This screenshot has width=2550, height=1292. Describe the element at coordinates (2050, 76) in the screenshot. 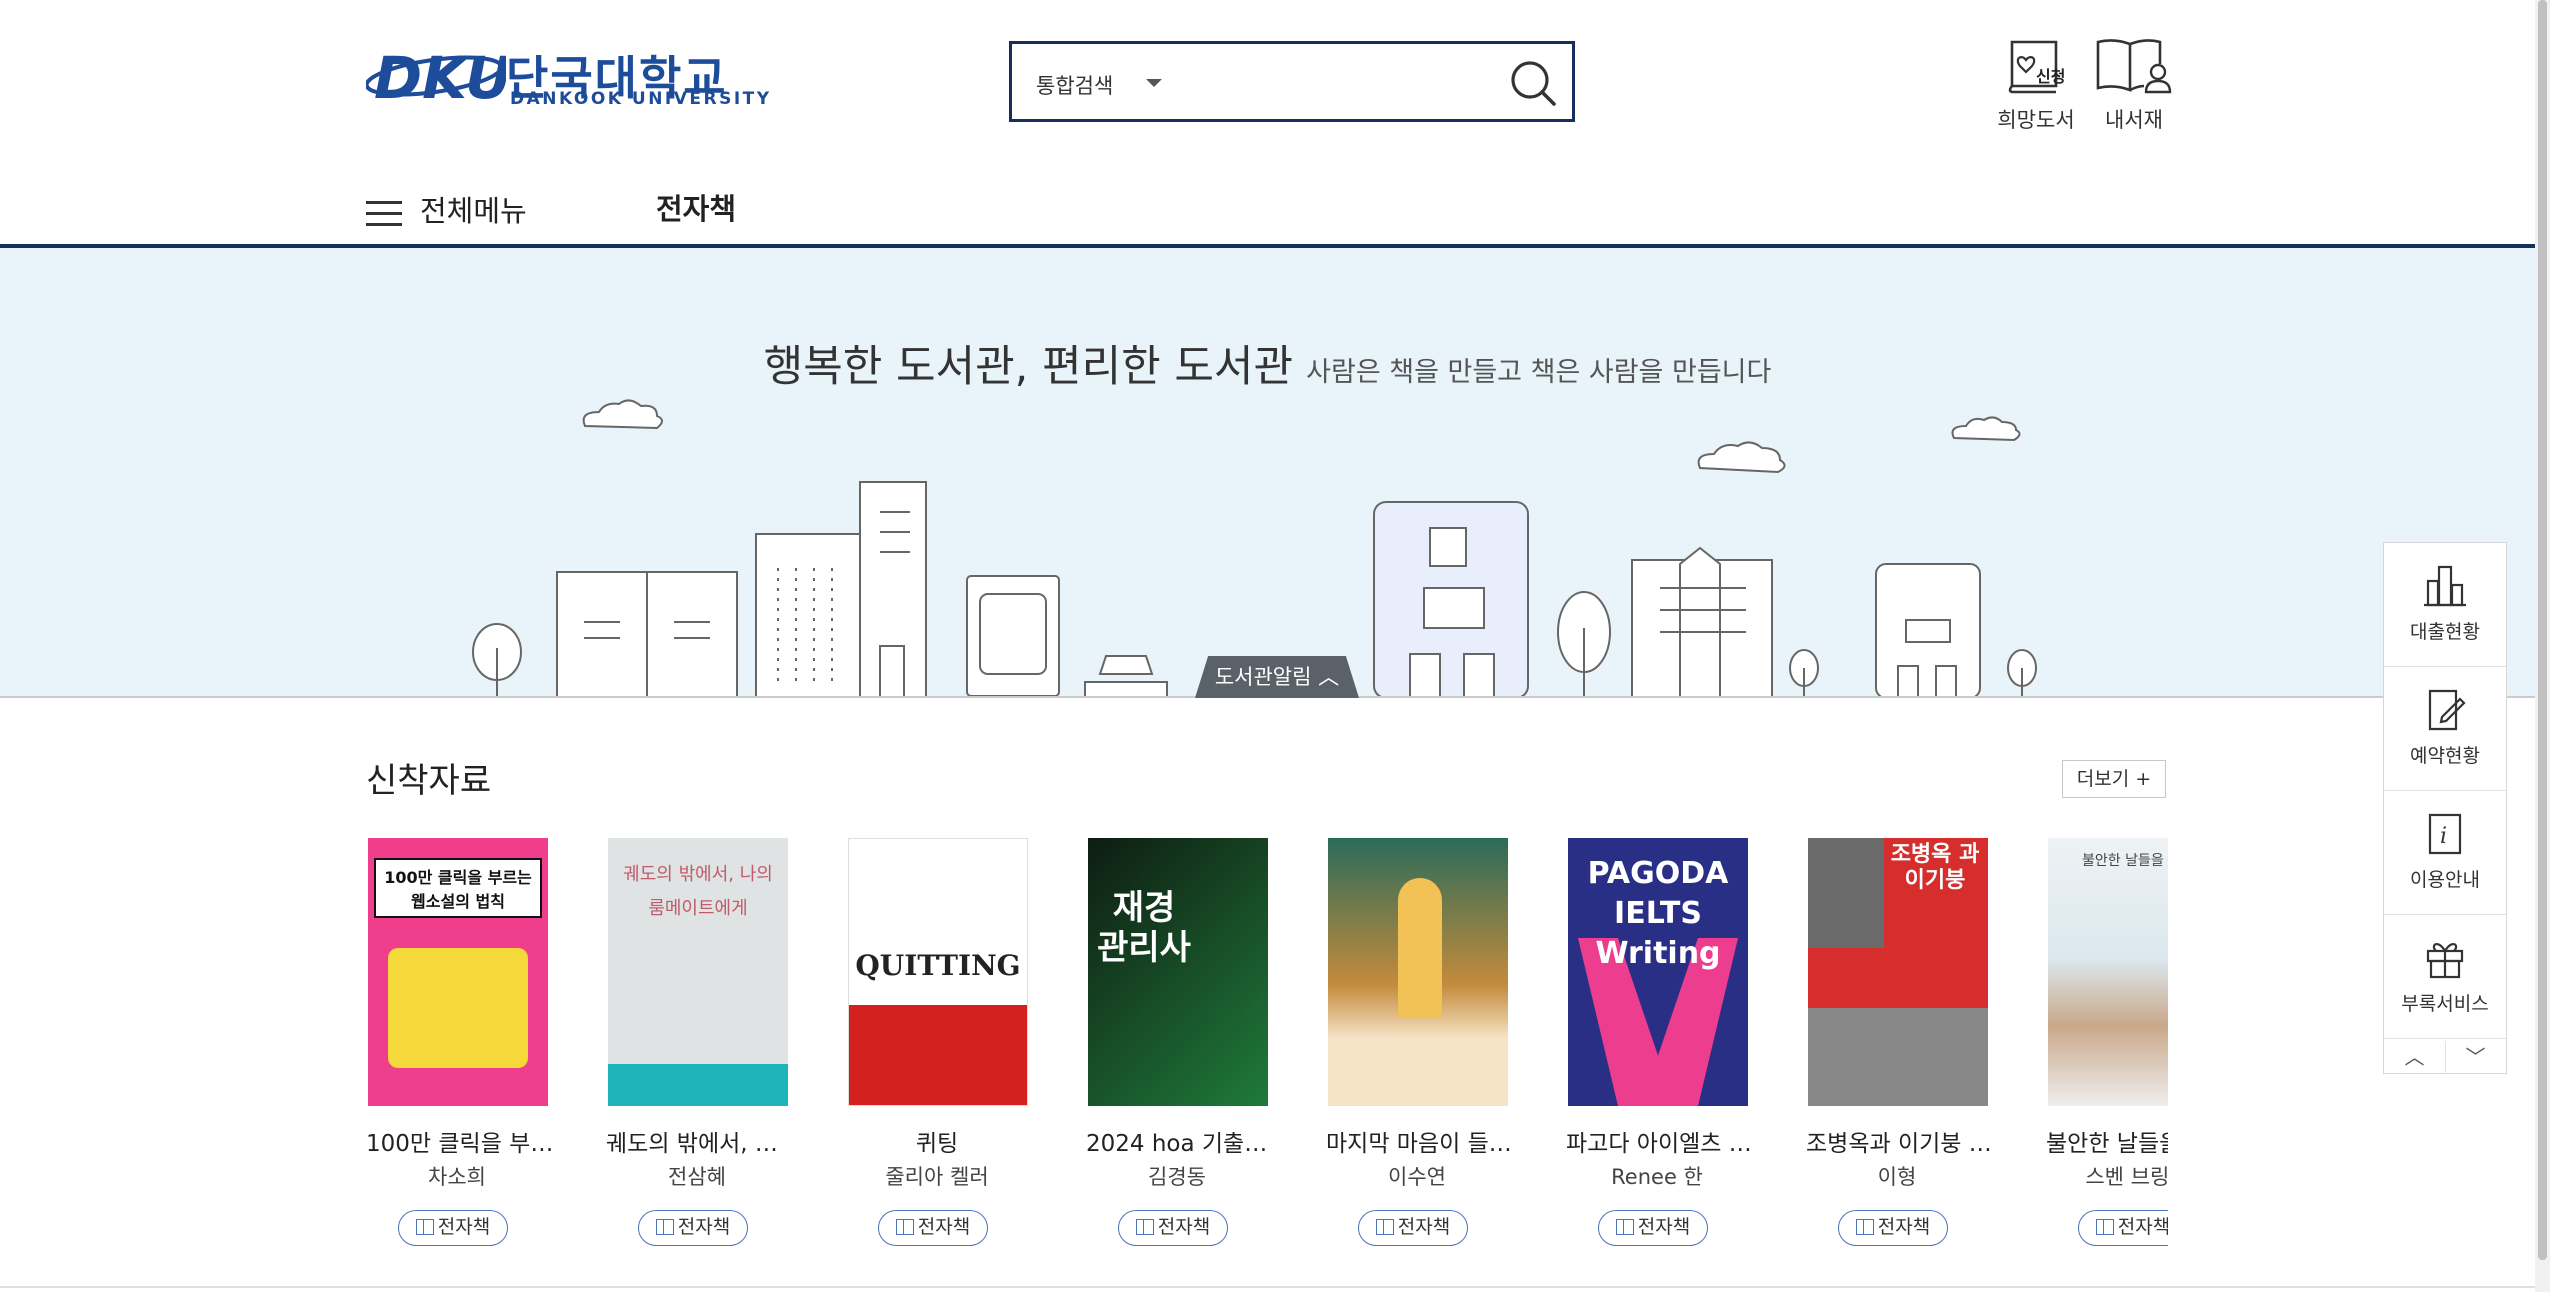

I see `svg-text: 신청` at that location.